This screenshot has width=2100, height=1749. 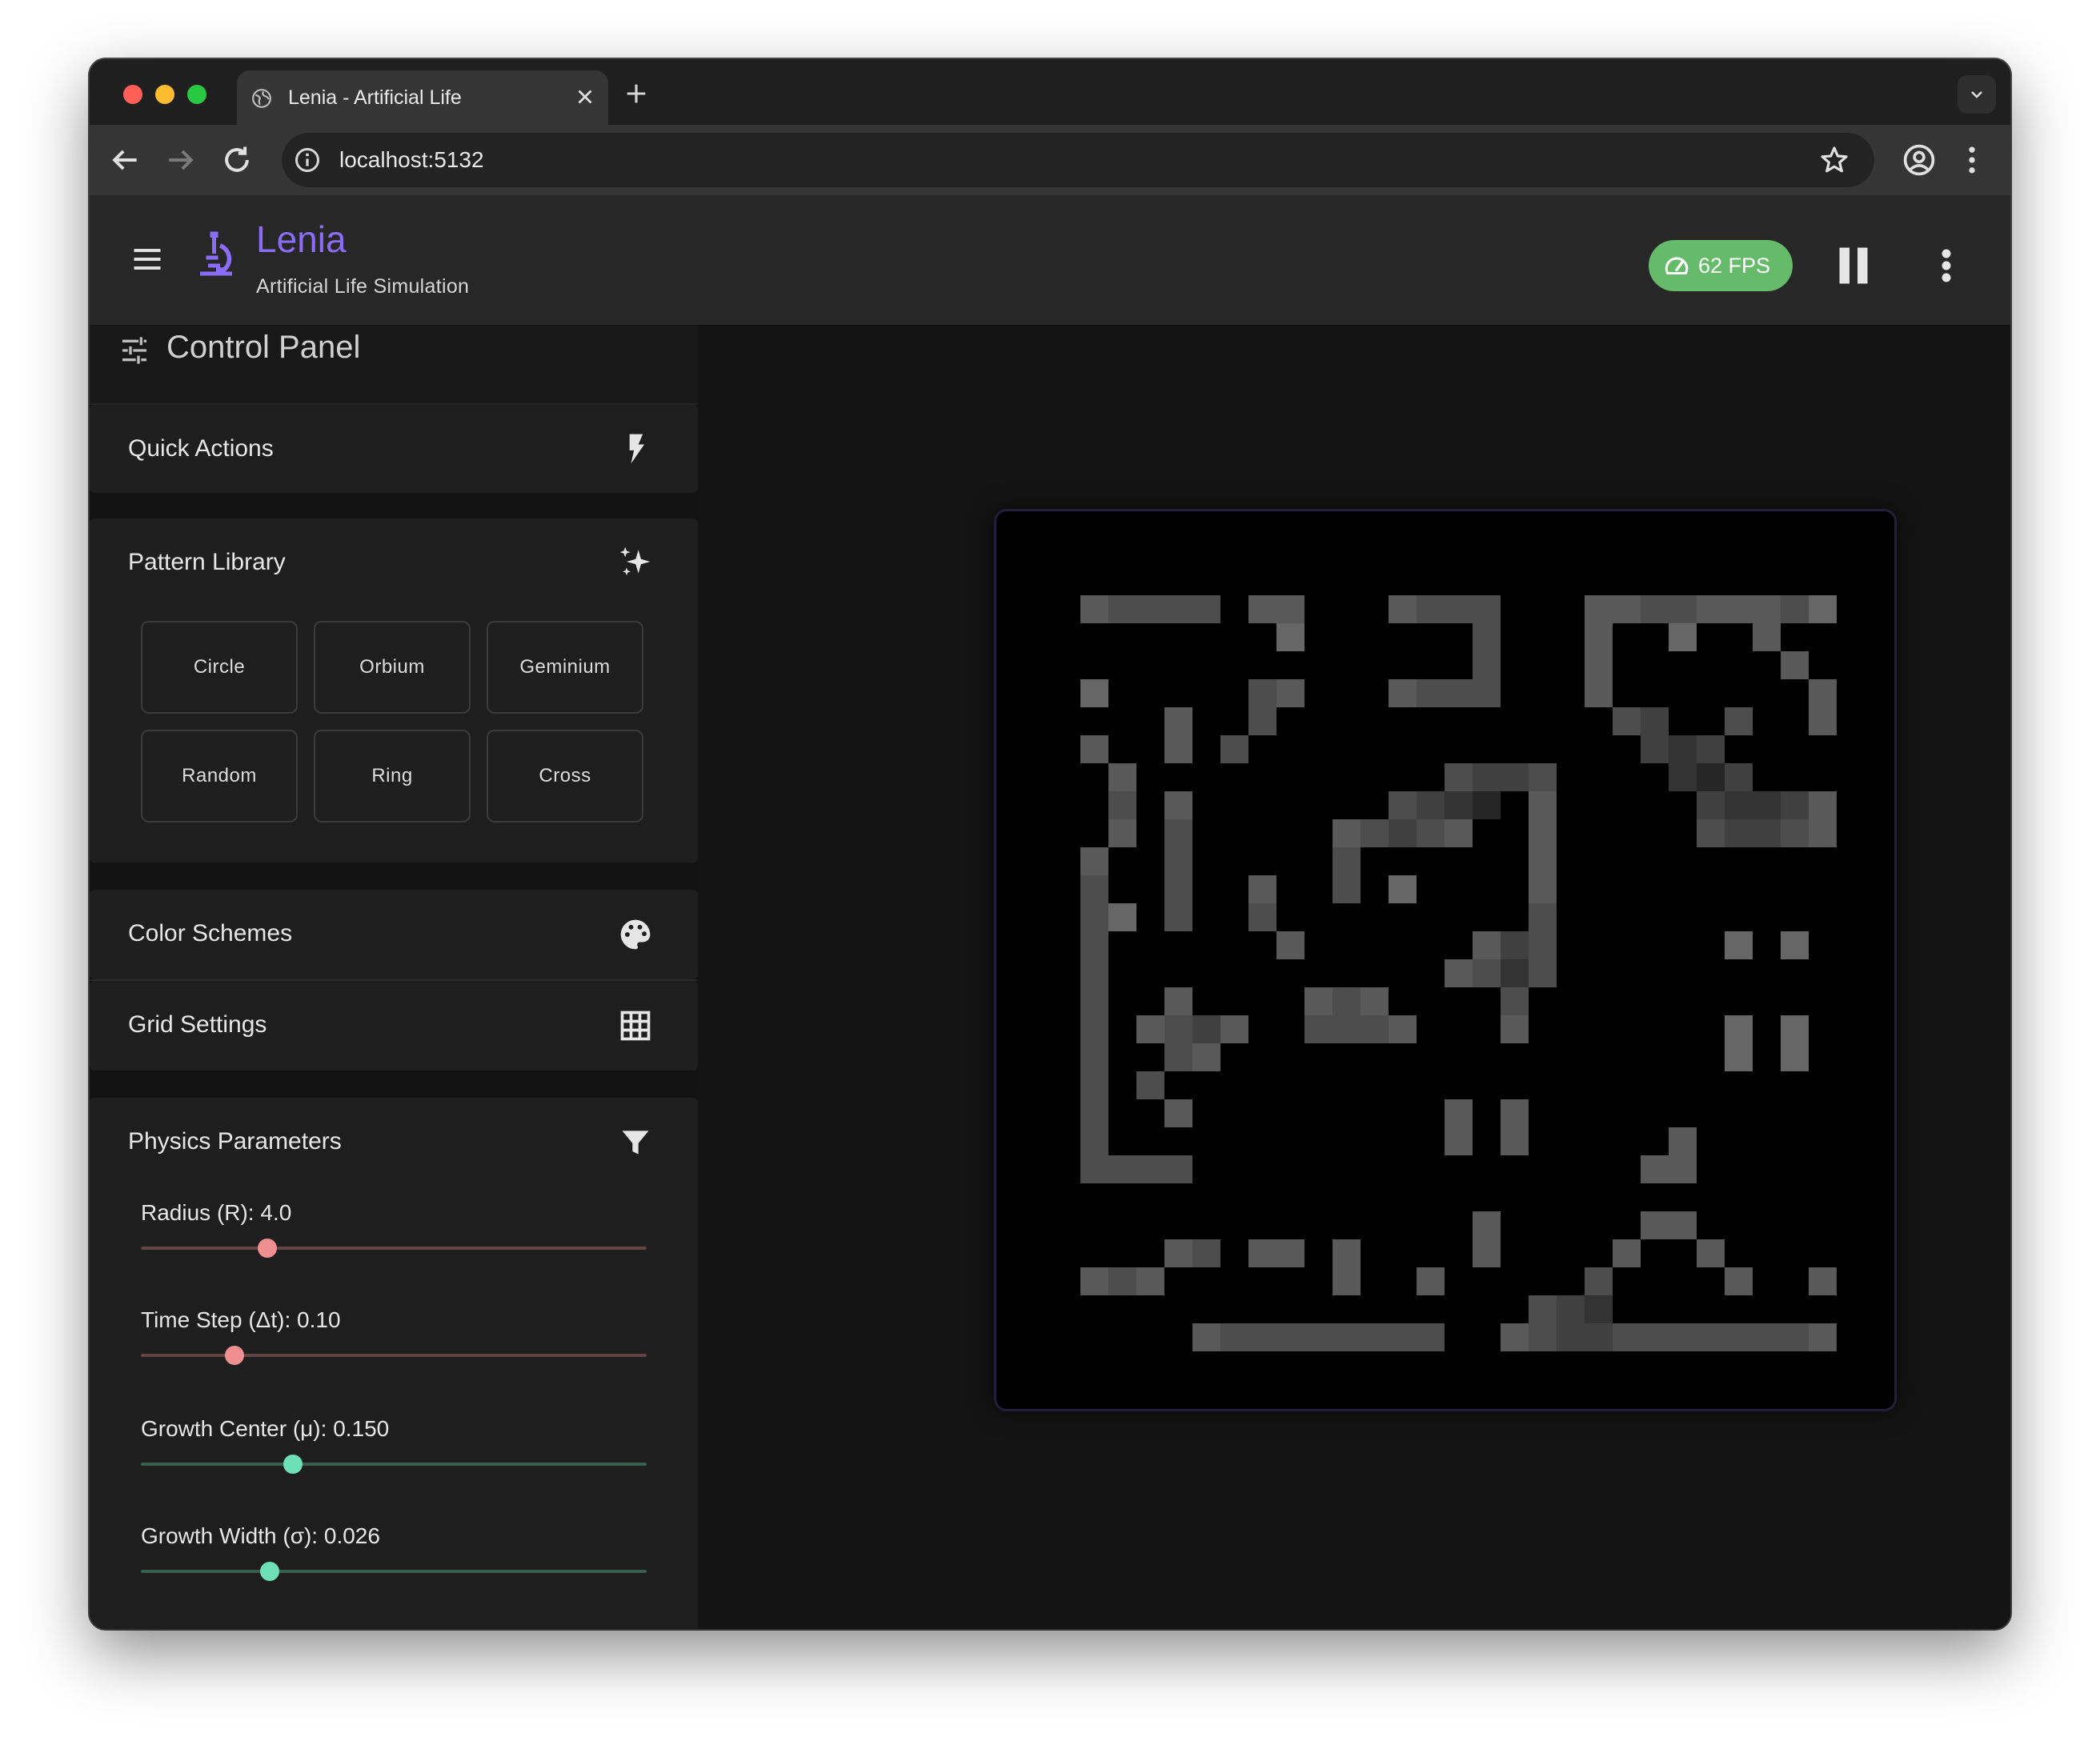 I want to click on tab-close-icon, so click(x=585, y=97).